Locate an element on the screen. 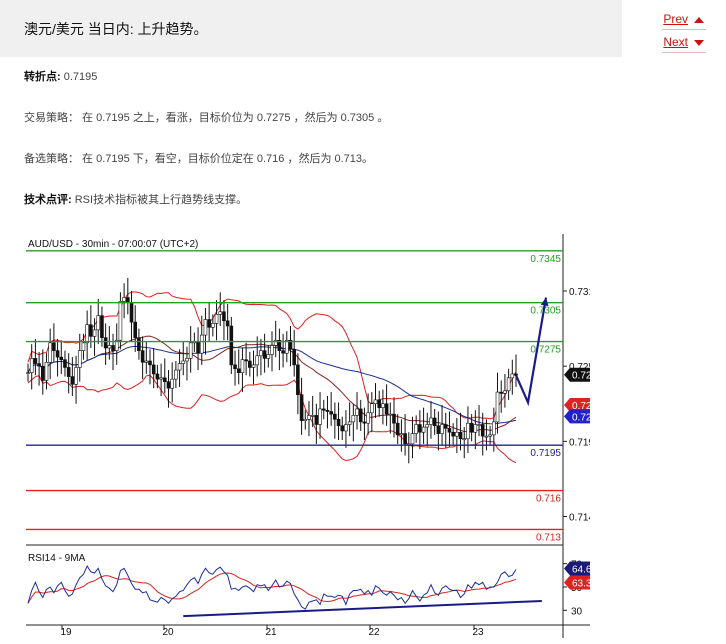  rsi-title: RSI14 - 9MA is located at coordinates (57, 558).